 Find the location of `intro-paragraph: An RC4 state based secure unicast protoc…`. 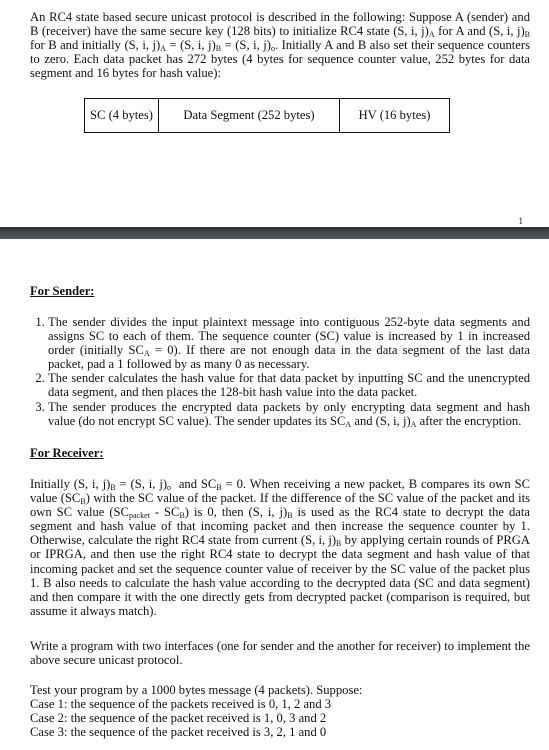

intro-paragraph: An RC4 state based secure unicast protoc… is located at coordinates (280, 45).